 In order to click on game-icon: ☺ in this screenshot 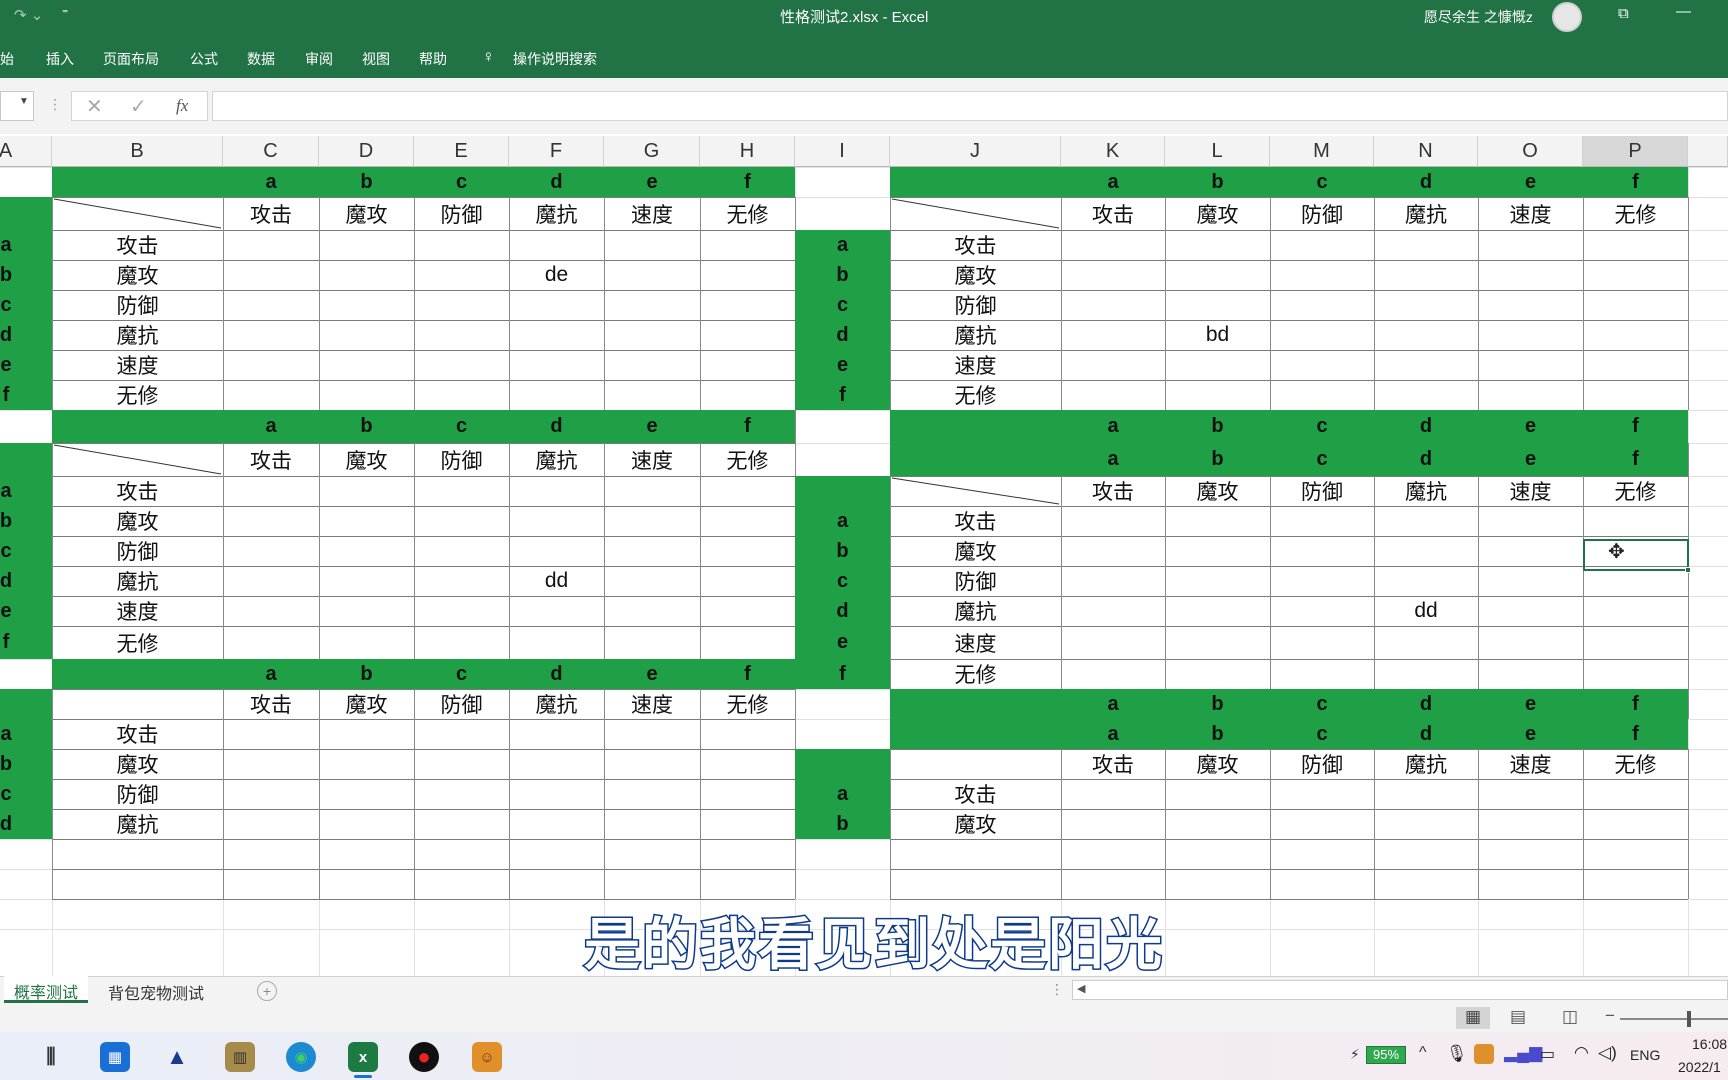, I will do `click(487, 1057)`.